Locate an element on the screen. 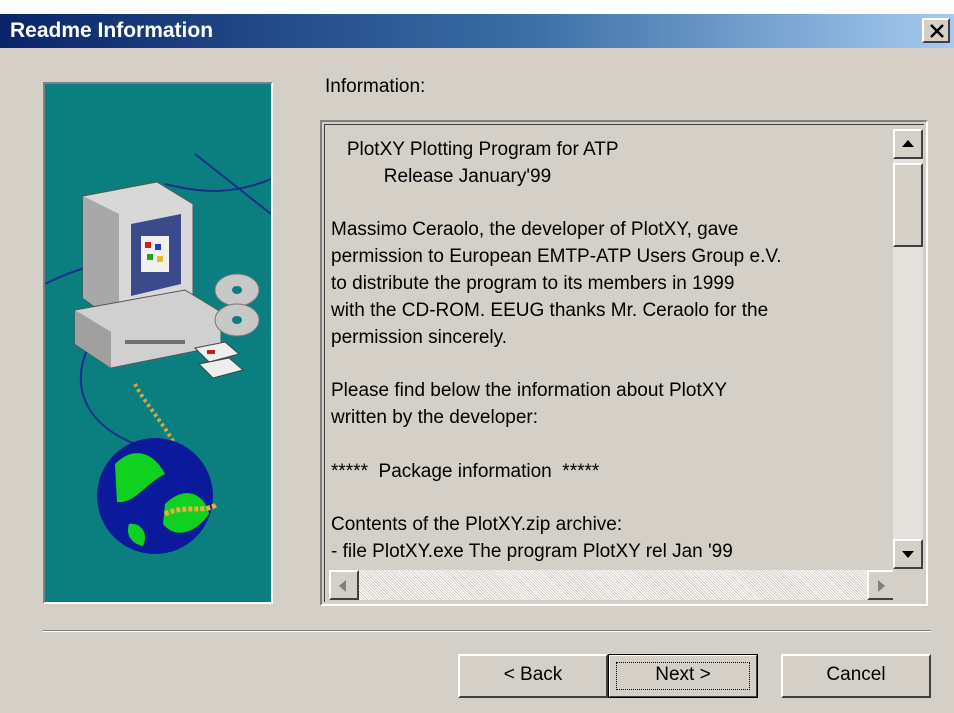 Image resolution: width=954 pixels, height=713 pixels. close-icon is located at coordinates (937, 31).